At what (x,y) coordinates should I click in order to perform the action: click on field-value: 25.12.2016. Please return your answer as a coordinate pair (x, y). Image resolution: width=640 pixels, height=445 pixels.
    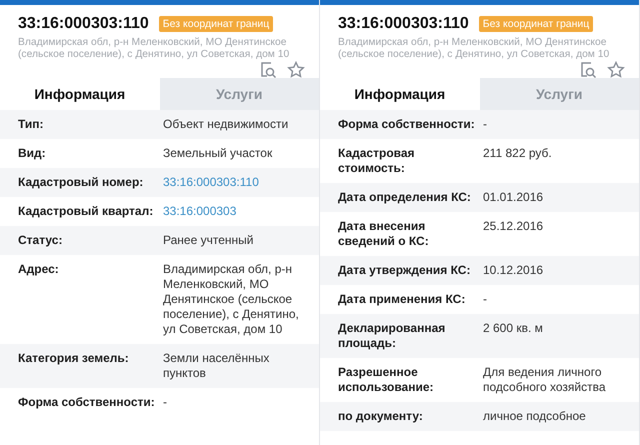
    Looking at the image, I should click on (513, 227).